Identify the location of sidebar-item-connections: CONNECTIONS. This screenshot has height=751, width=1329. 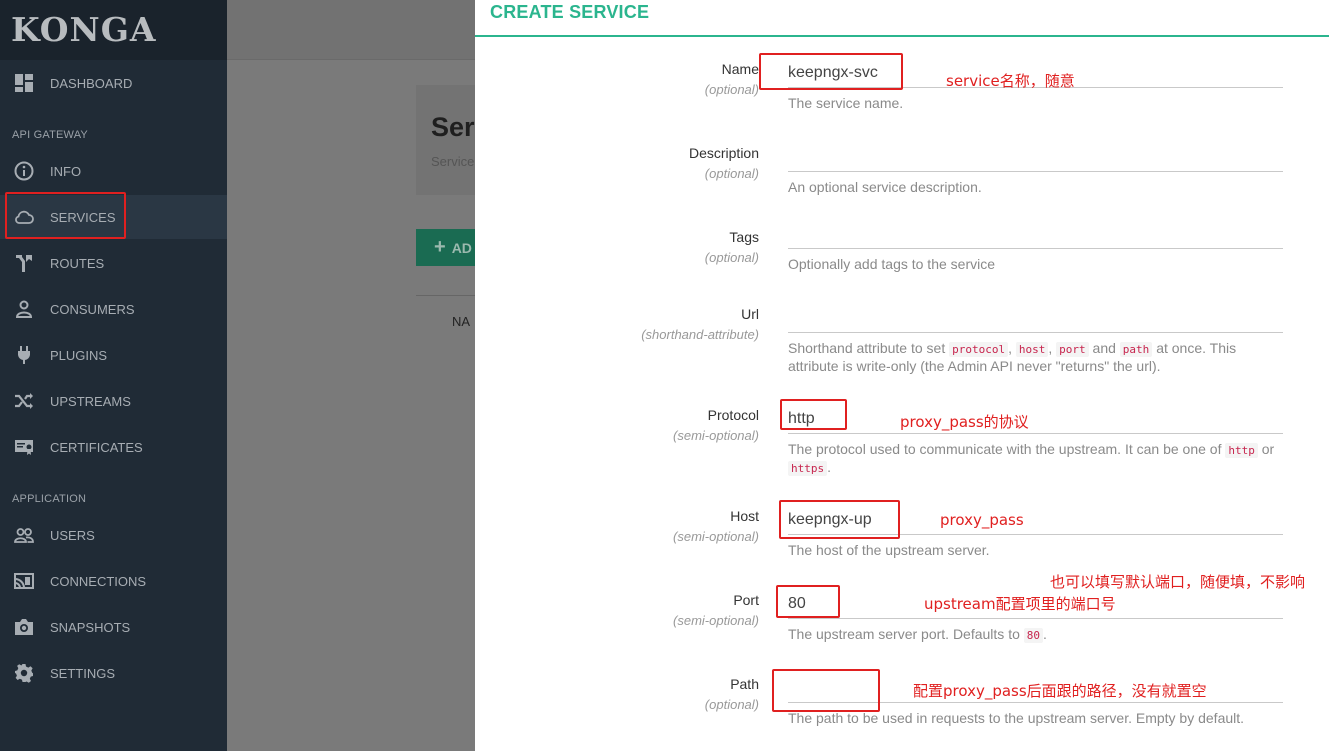
(113, 581).